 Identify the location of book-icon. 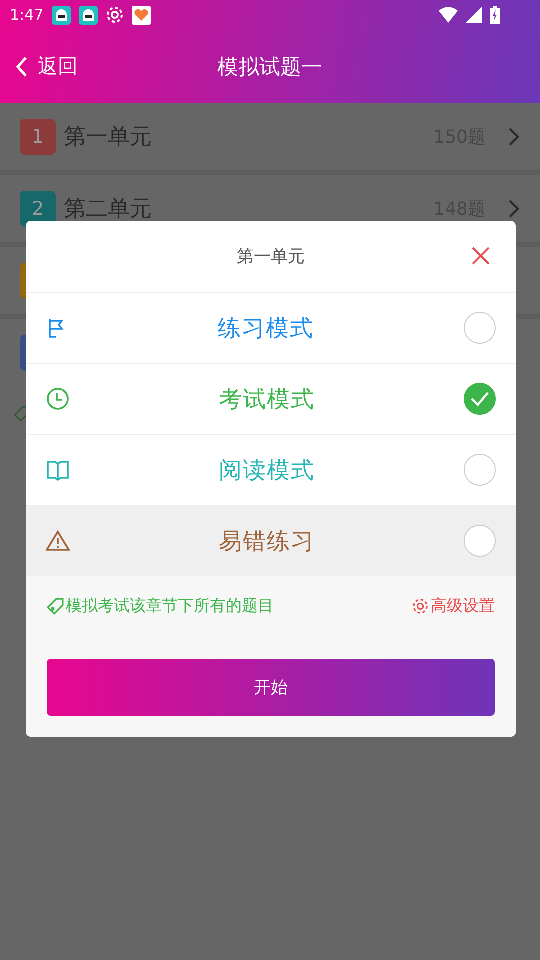
(58, 470).